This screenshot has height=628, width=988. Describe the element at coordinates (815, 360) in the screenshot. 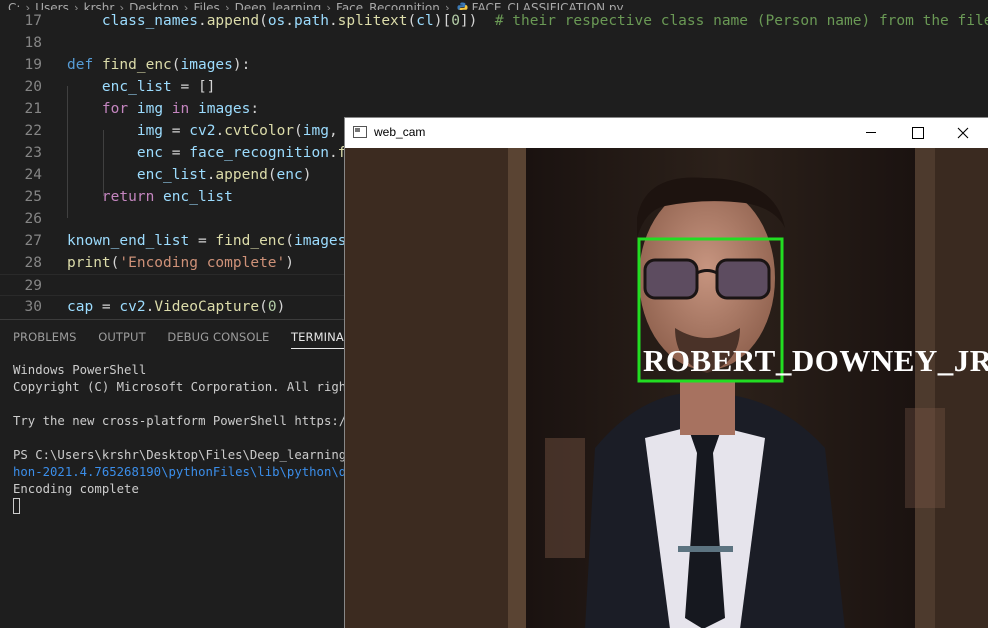

I see `face-label: ROBERT_DOWNEY_JR` at that location.